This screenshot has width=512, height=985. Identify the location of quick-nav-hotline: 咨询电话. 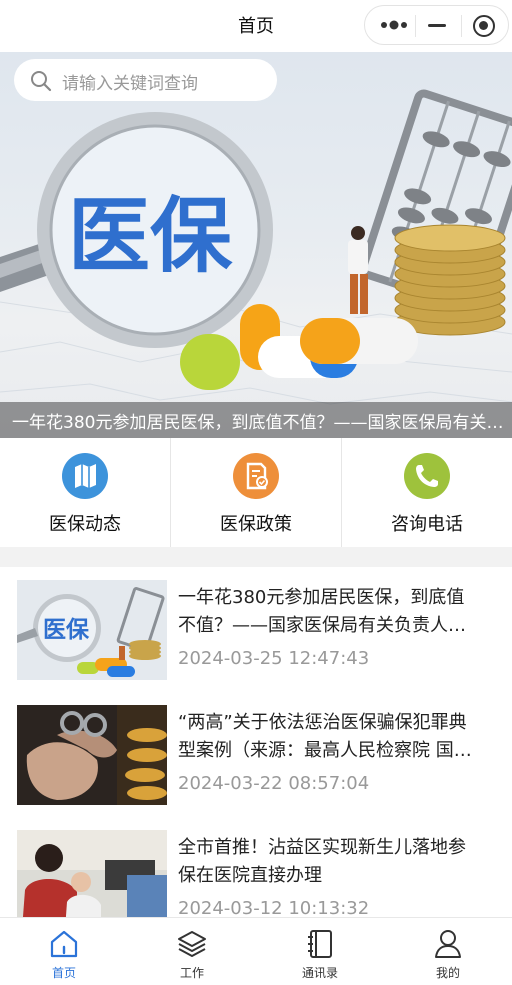
(426, 492).